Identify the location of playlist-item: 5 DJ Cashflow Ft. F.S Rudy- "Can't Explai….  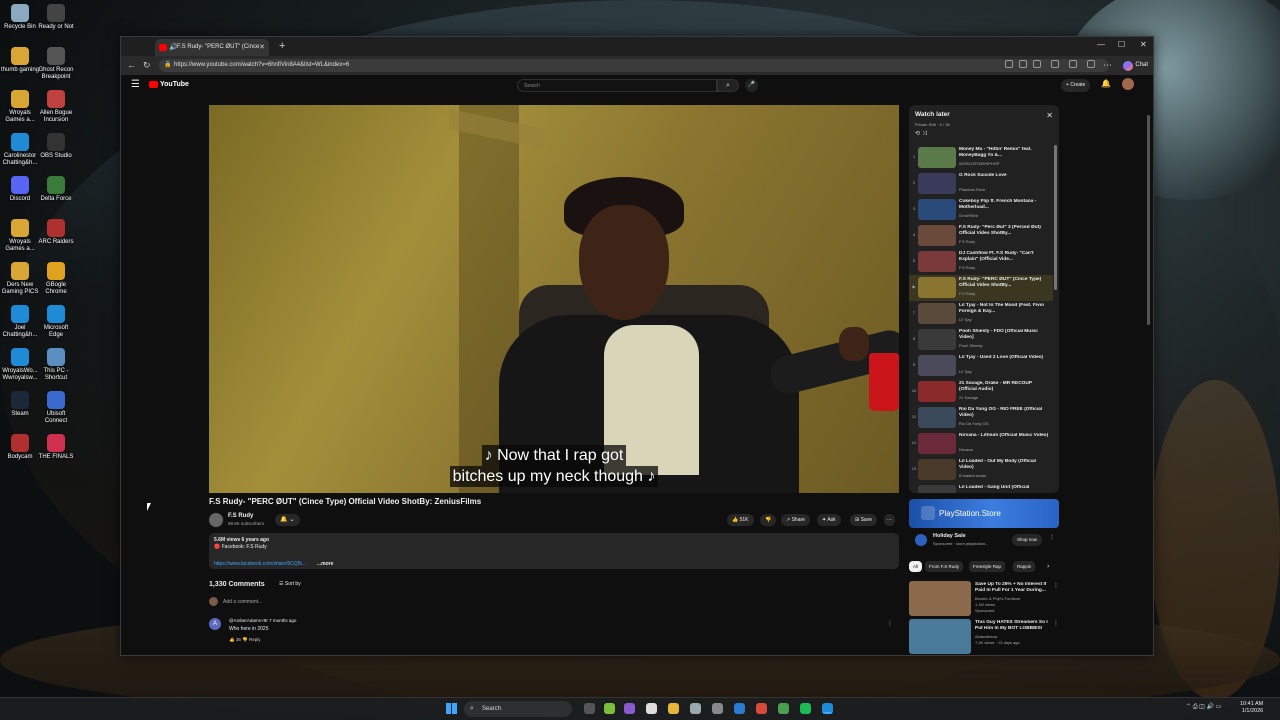
(981, 262).